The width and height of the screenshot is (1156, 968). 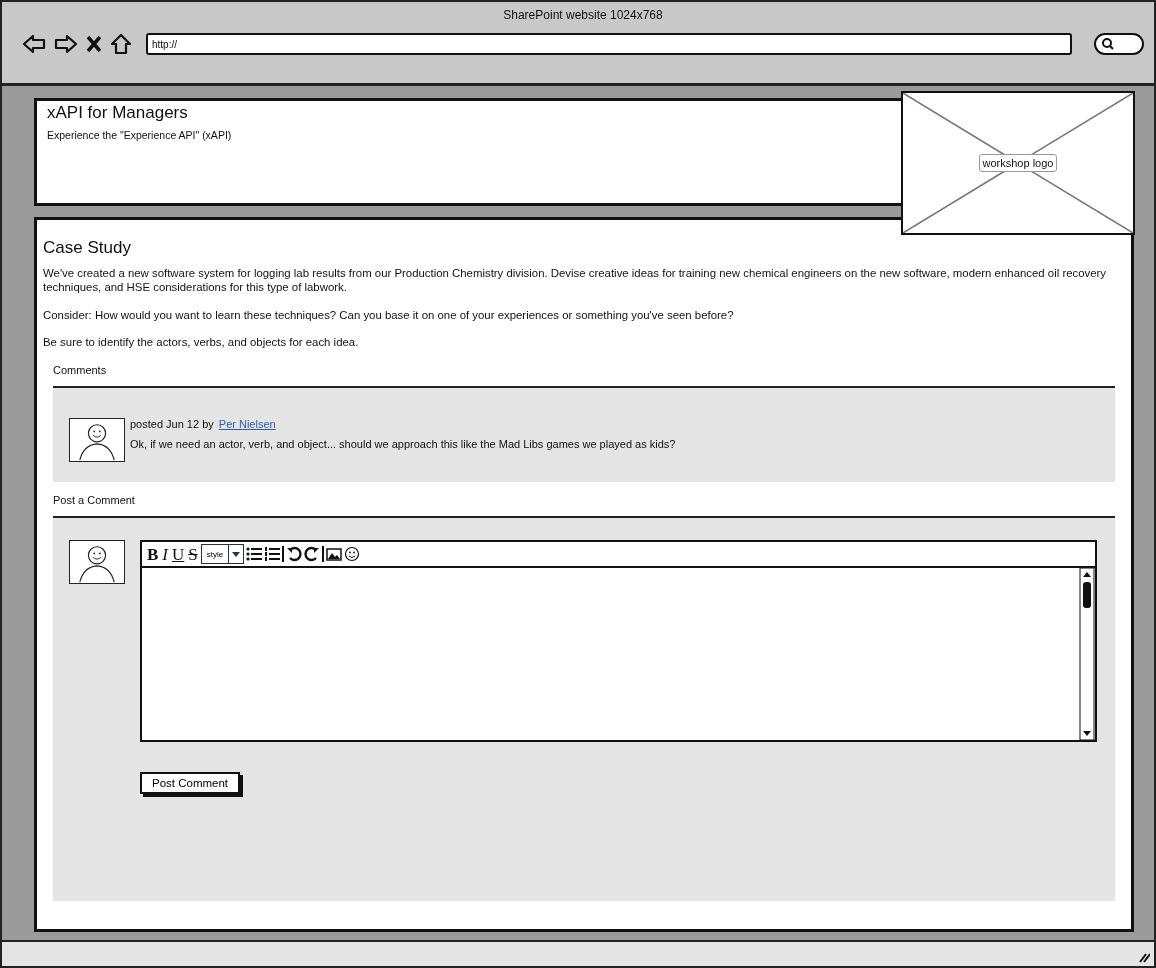 What do you see at coordinates (1144, 957) in the screenshot?
I see `resize-grip-icon` at bounding box center [1144, 957].